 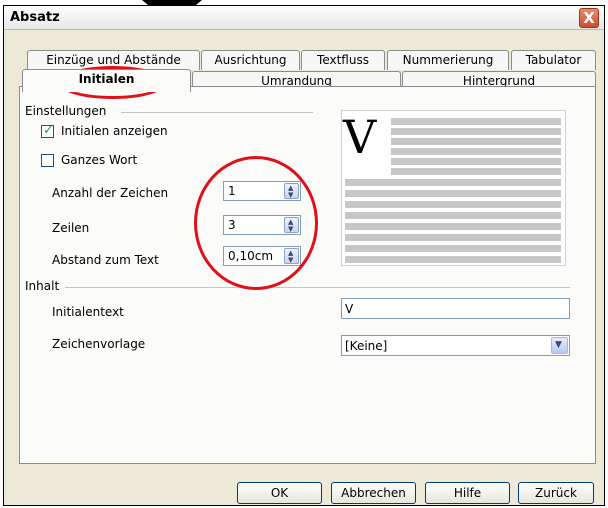 I want to click on ok-button: OK, so click(x=279, y=493).